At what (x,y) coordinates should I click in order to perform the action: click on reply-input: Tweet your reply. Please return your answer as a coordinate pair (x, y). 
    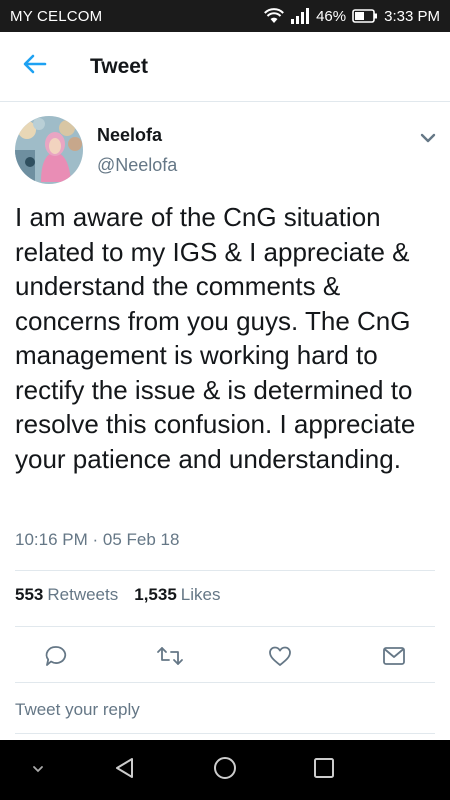
    Looking at the image, I should click on (77, 710).